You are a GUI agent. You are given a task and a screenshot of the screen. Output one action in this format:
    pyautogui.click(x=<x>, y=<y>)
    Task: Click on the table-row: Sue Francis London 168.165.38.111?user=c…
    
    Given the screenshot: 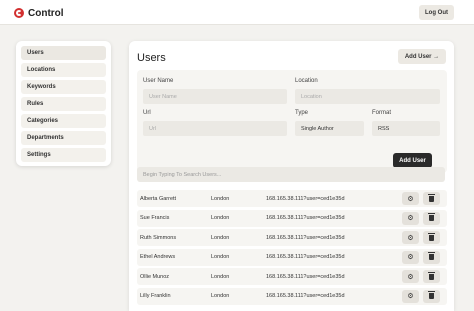 What is the action you would take?
    pyautogui.click(x=292, y=218)
    